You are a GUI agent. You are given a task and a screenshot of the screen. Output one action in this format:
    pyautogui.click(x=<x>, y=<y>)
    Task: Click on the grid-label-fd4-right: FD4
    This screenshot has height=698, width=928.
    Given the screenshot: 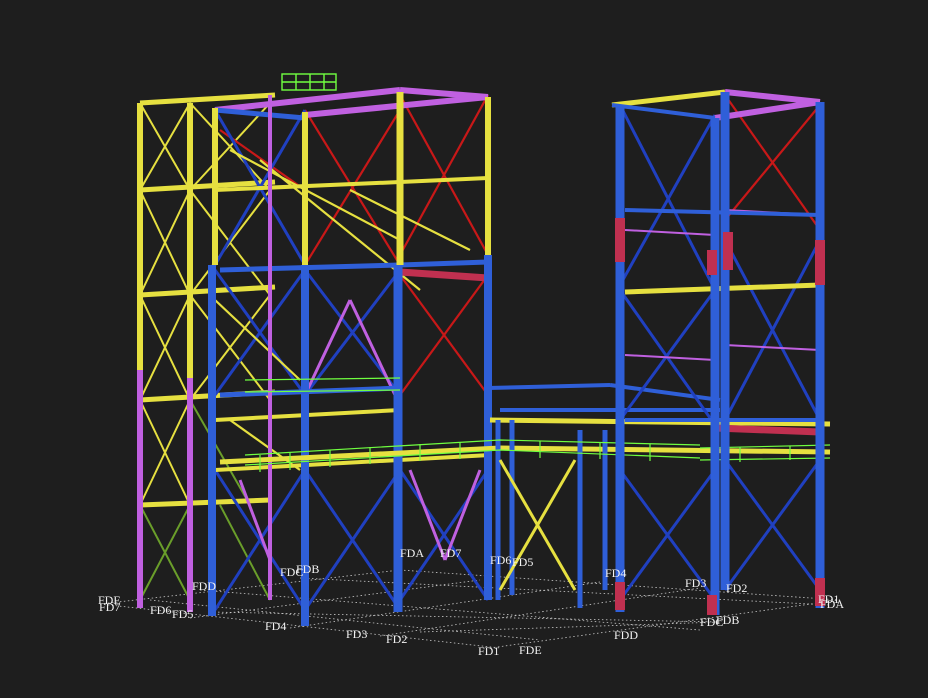 What is the action you would take?
    pyautogui.click(x=615, y=573)
    